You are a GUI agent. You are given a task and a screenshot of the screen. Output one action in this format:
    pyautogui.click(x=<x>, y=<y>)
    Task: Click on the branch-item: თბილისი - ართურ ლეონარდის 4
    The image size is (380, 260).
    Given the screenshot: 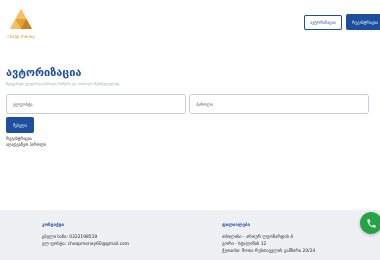 What is the action you would take?
    pyautogui.click(x=258, y=237)
    